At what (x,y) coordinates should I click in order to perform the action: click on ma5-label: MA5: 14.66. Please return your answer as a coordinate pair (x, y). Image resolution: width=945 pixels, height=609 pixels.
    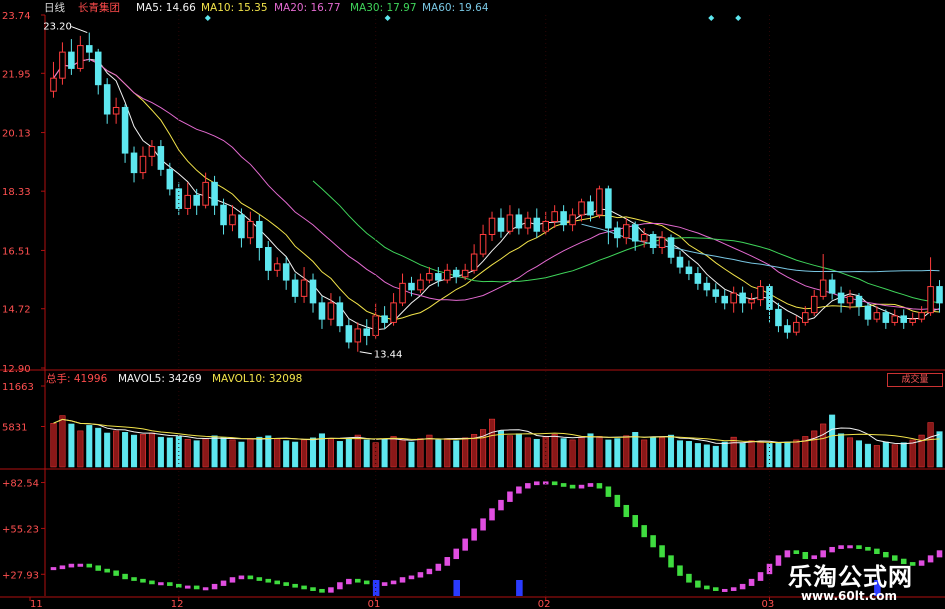
    Looking at the image, I should click on (166, 8).